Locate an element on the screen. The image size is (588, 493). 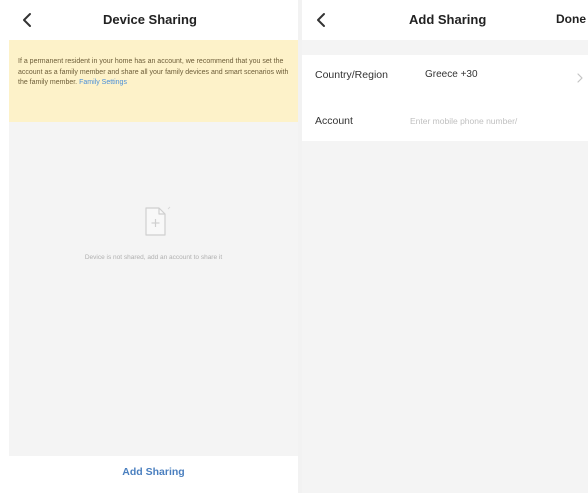
account-row: Account is located at coordinates (445, 121).